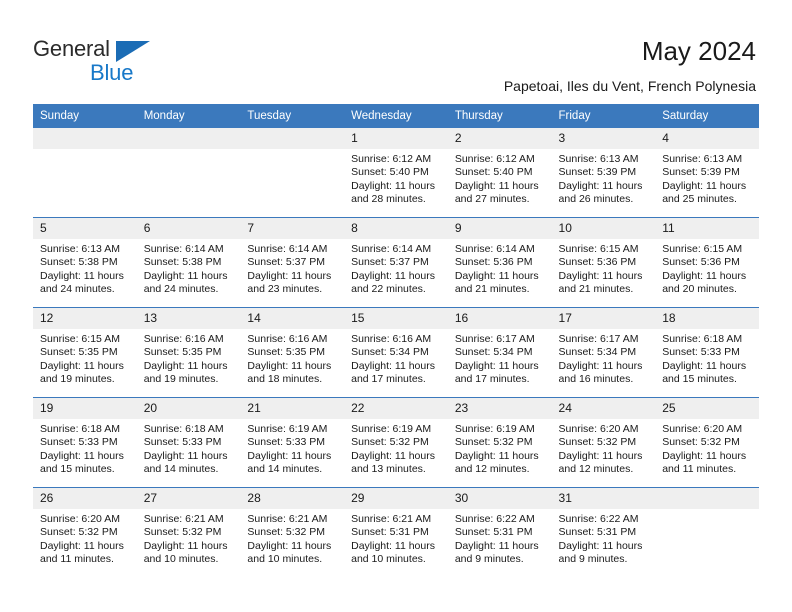 This screenshot has height=612, width=792. I want to click on sunset-text: Sunset: 5:34 PM, so click(597, 352).